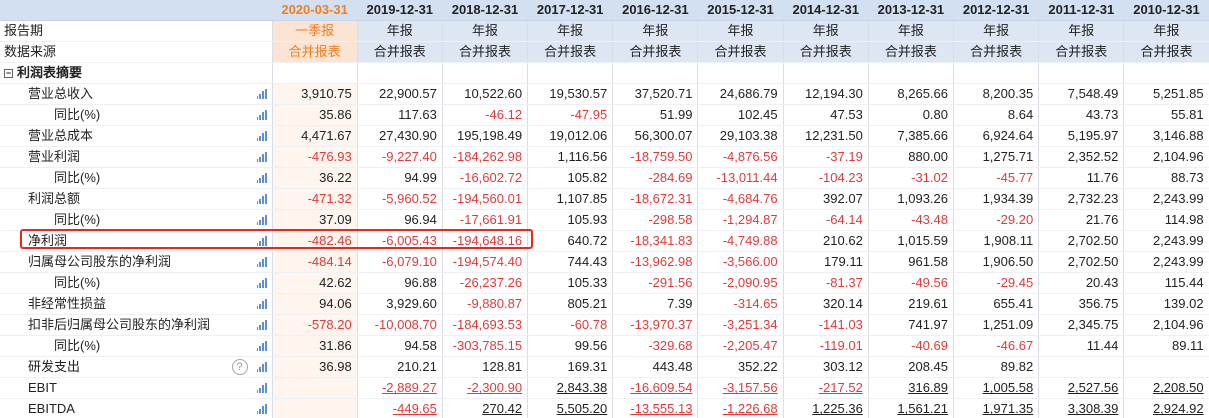 The height and width of the screenshot is (418, 1209). I want to click on value-cell: -18,759.50, so click(655, 157).